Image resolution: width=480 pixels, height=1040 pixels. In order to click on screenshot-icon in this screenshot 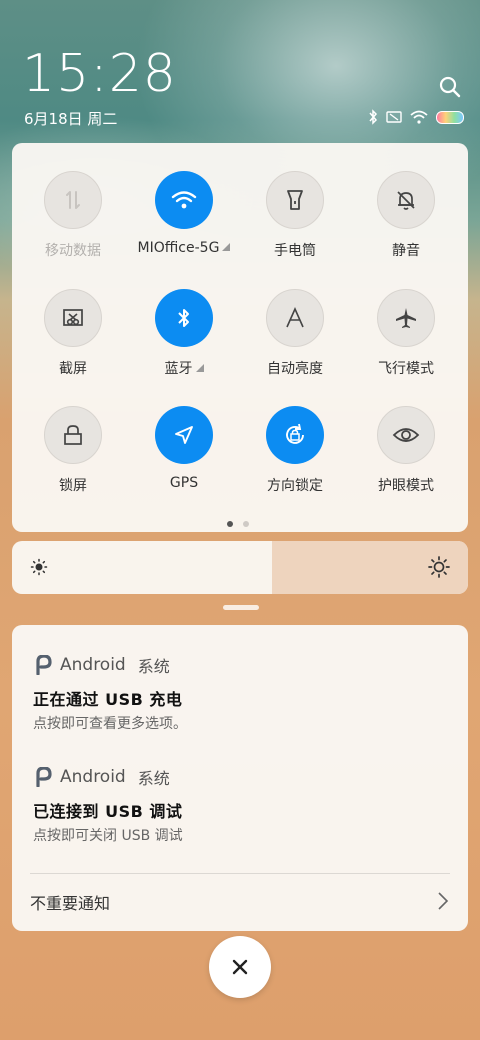, I will do `click(73, 318)`.